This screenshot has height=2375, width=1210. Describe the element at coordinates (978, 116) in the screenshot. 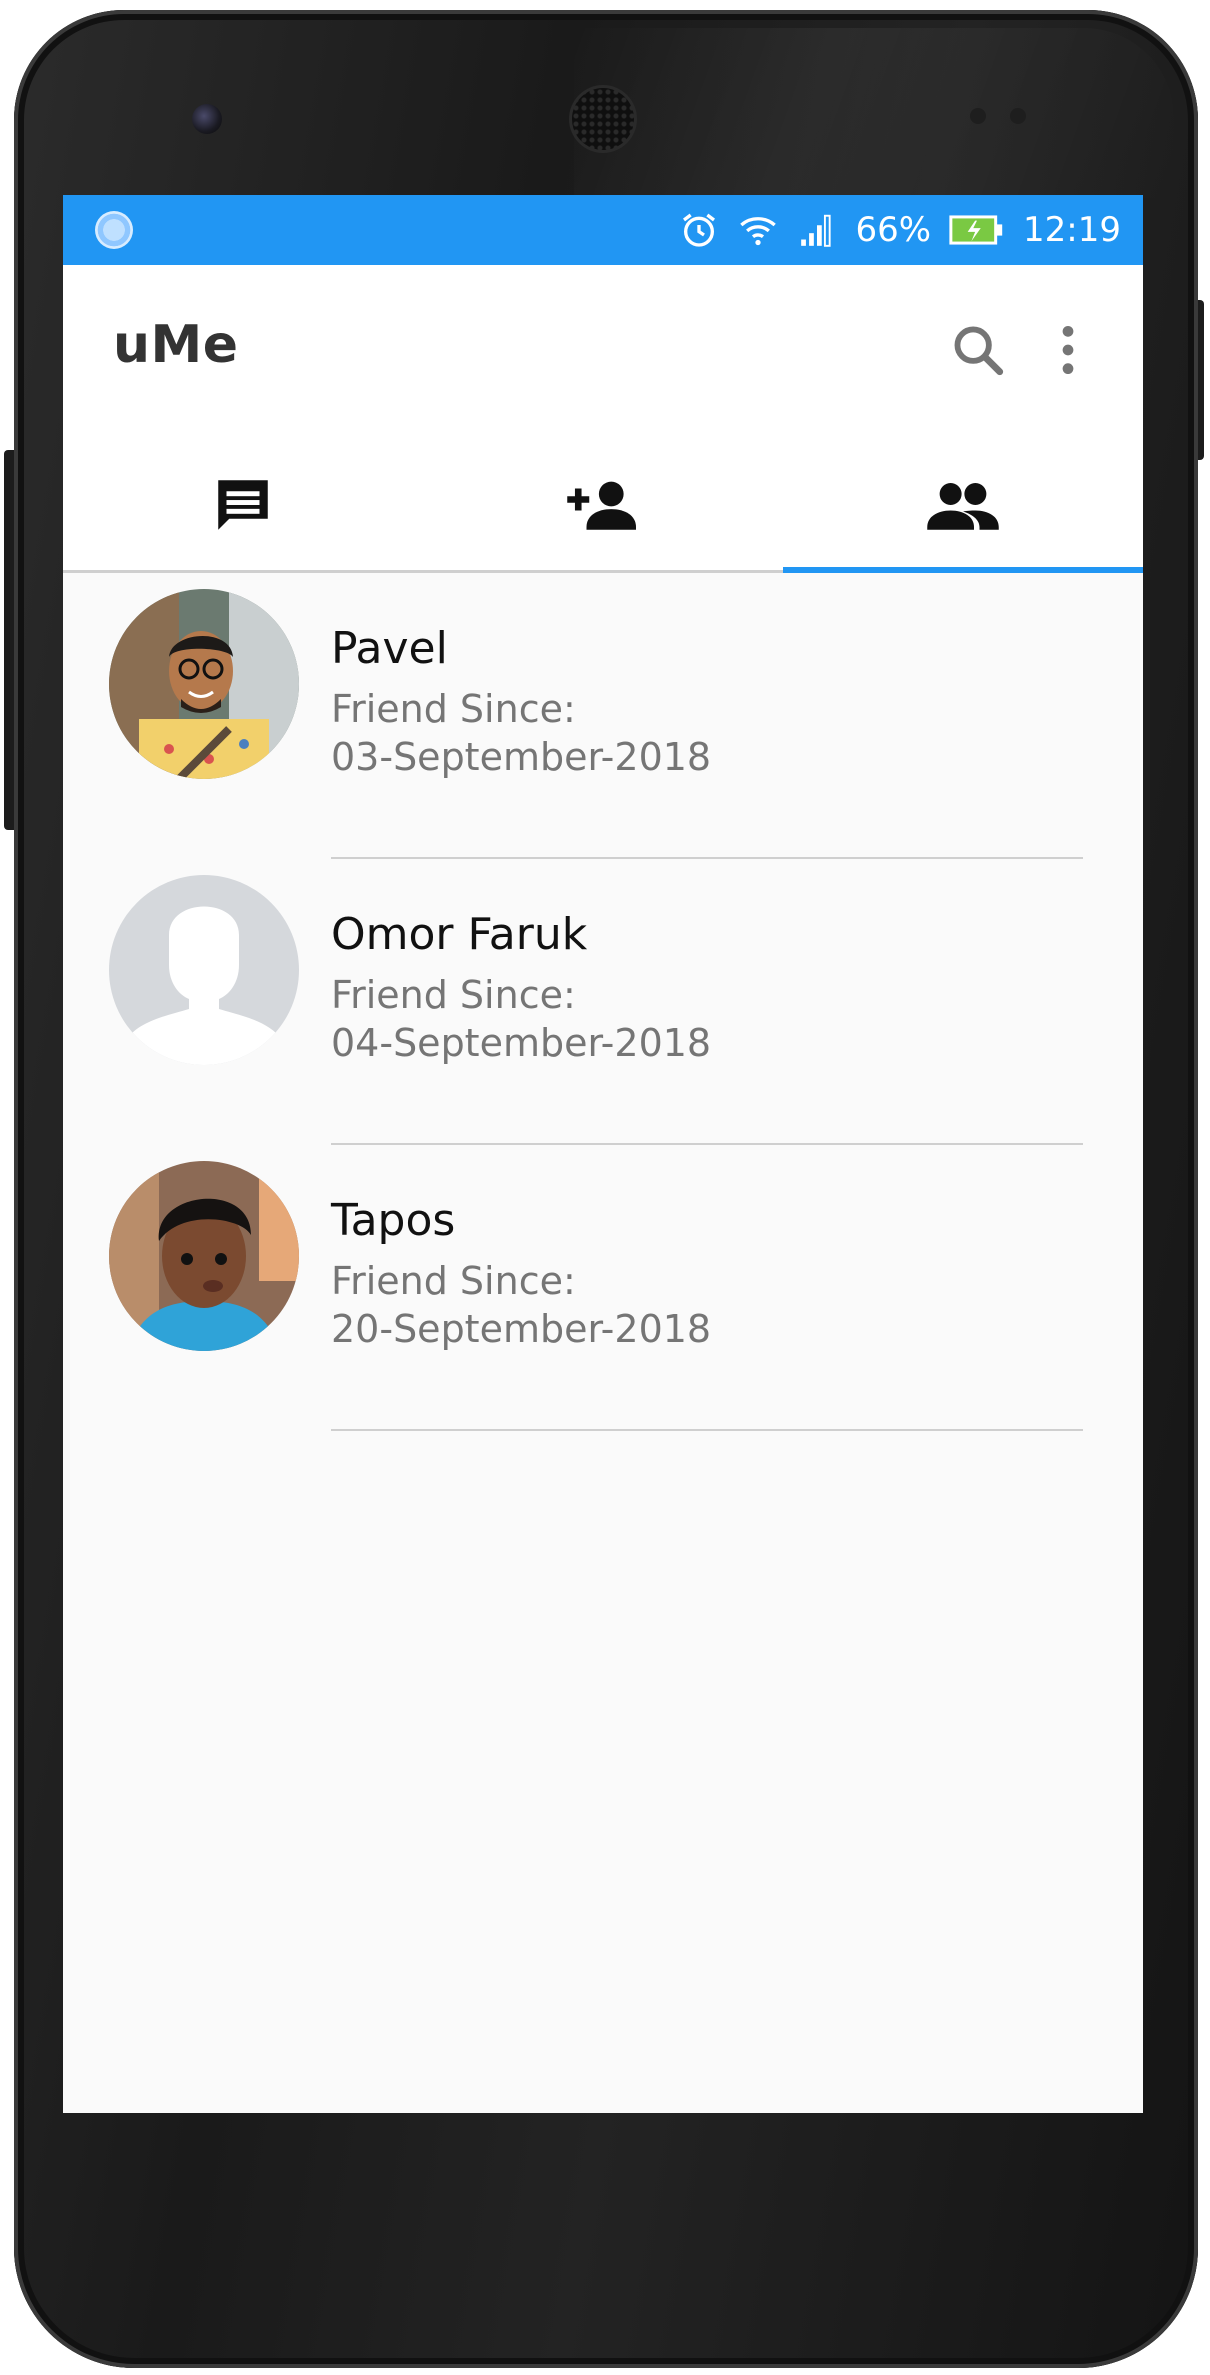

I see `proximity-sensor` at that location.